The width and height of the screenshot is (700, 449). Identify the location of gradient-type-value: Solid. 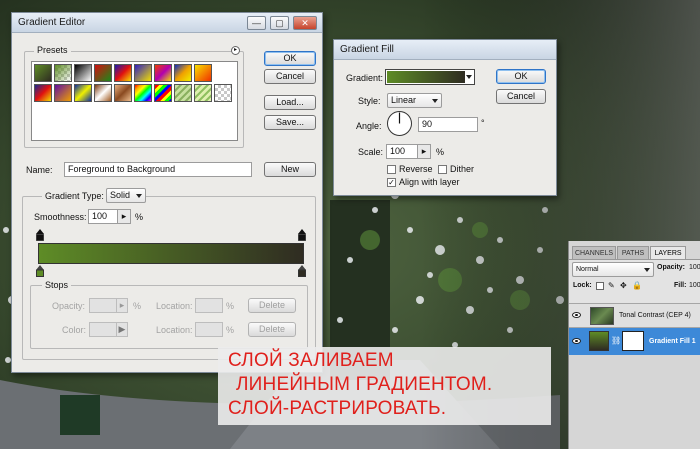
(120, 195).